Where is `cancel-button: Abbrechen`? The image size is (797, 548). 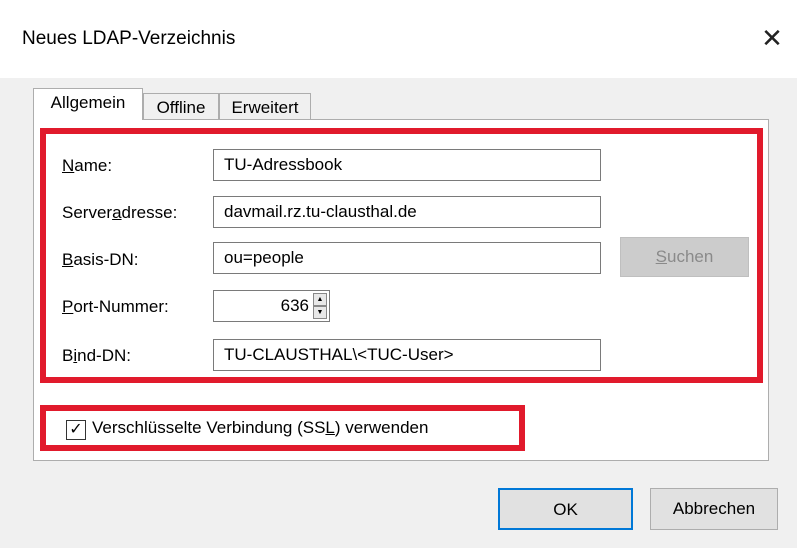 cancel-button: Abbrechen is located at coordinates (714, 509).